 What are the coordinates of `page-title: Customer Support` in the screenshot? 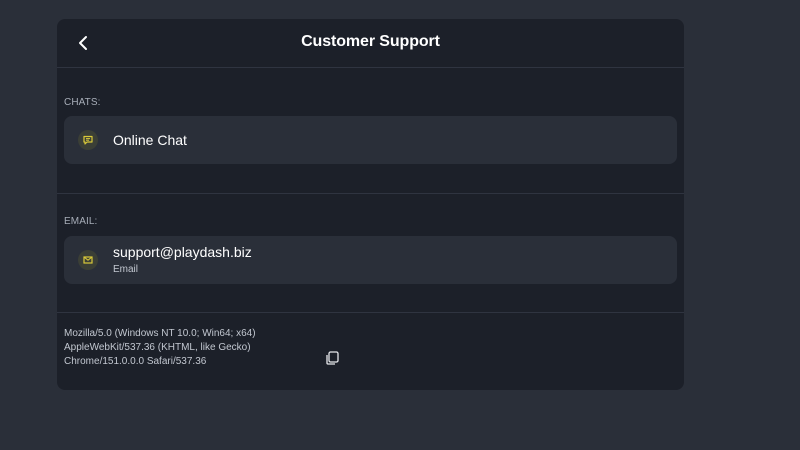 It's located at (370, 41).